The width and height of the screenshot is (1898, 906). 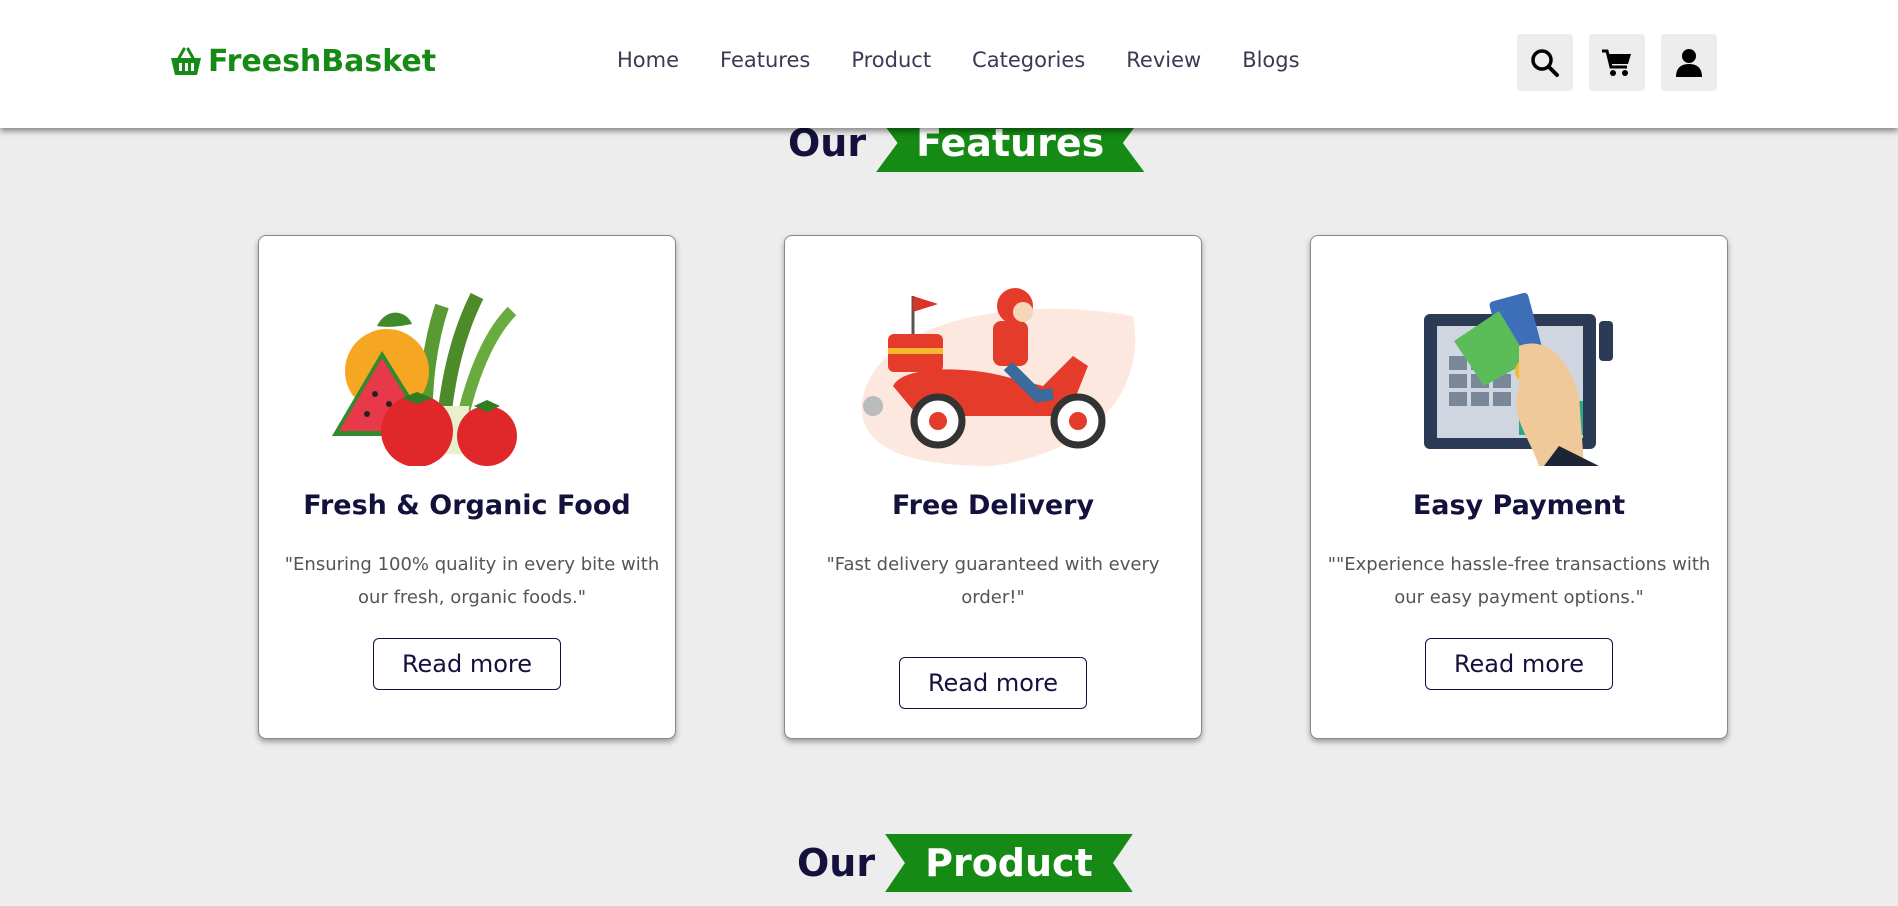 I want to click on card-payment-image: PA, so click(x=1518, y=379).